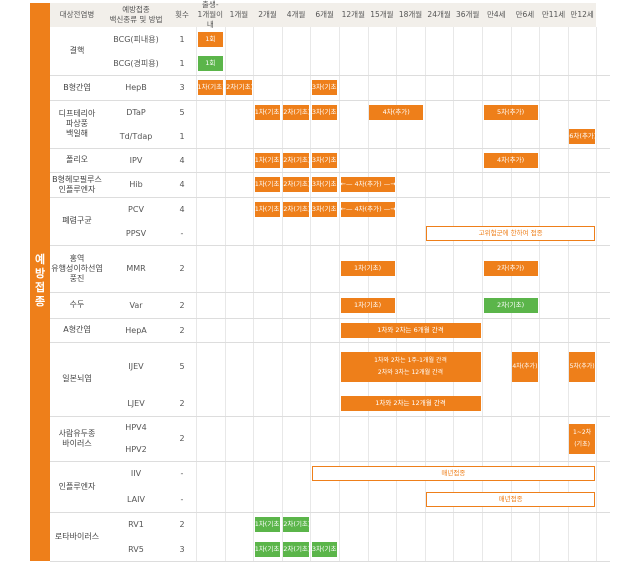 This screenshot has width=640, height=564. I want to click on vaccine-name: HepA, so click(136, 330).